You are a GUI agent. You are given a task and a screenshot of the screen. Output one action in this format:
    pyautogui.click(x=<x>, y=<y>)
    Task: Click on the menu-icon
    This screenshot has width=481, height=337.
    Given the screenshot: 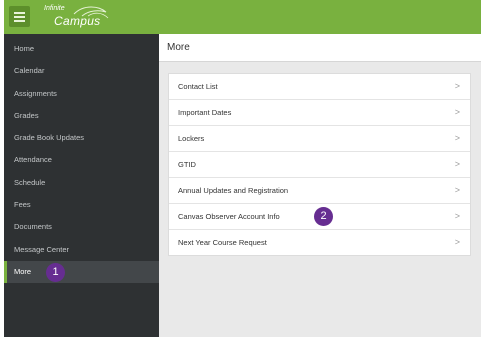 What is the action you would take?
    pyautogui.click(x=19, y=13)
    